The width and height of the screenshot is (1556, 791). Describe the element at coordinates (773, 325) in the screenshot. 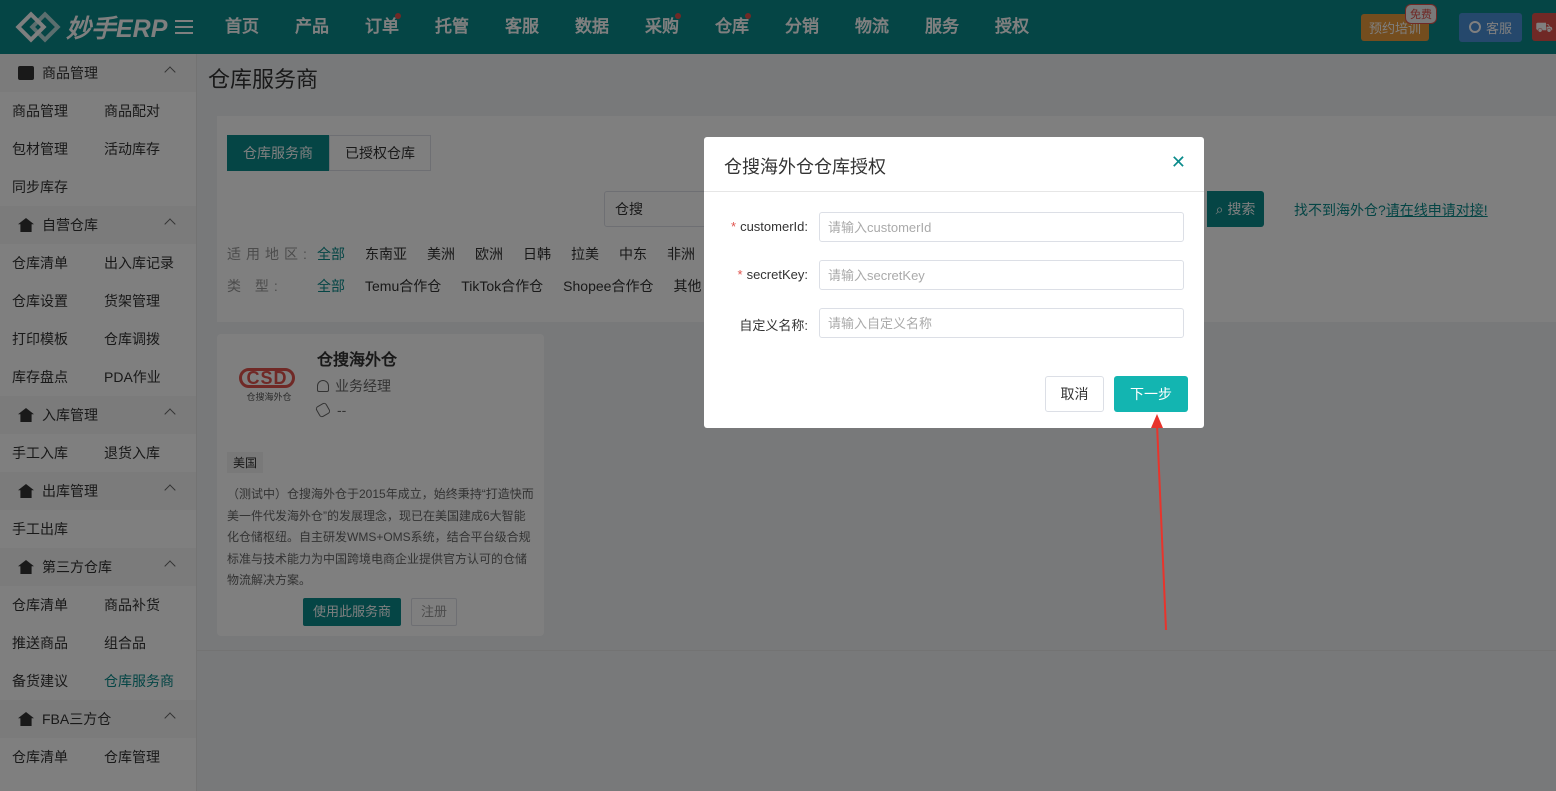

I see `custom-name-label: 自定义名称:` at that location.